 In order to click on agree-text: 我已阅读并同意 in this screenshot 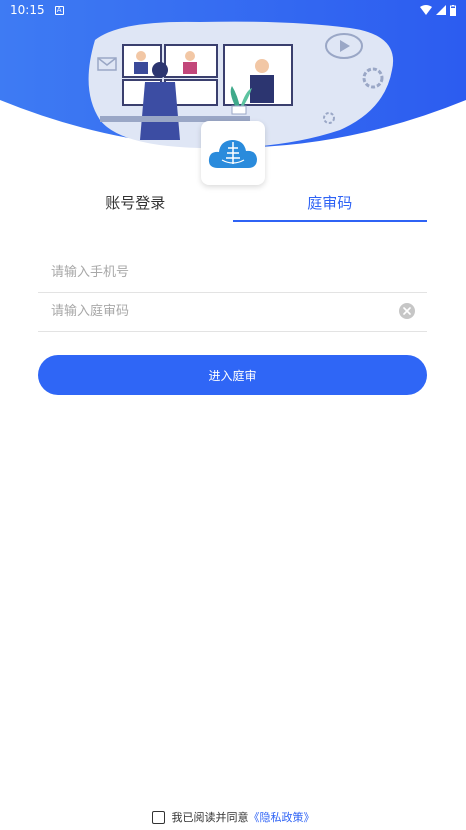, I will do `click(210, 817)`.